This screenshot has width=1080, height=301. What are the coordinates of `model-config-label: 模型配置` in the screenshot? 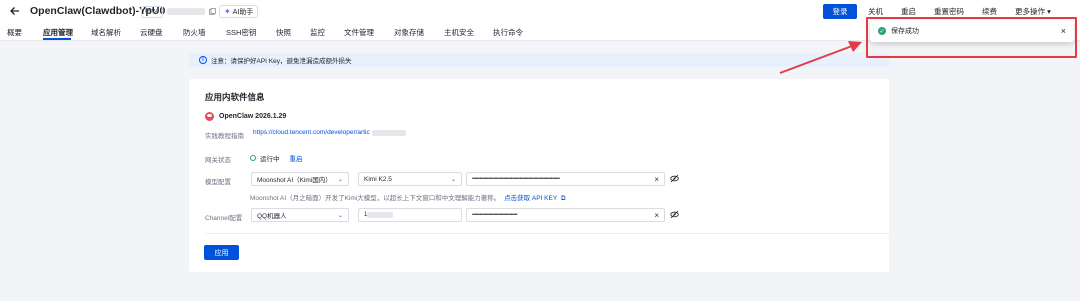 It's located at (218, 182).